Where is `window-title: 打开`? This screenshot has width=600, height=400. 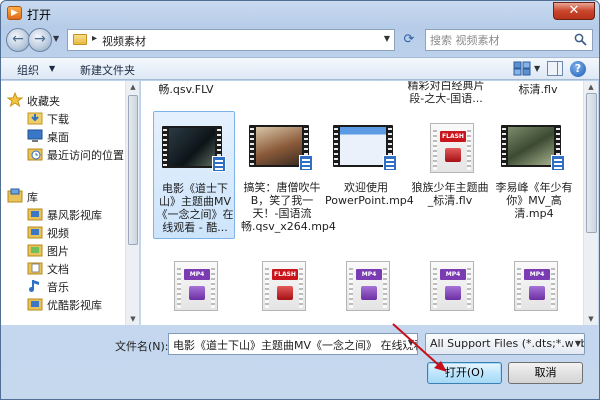
window-title: 打开 is located at coordinates (39, 15).